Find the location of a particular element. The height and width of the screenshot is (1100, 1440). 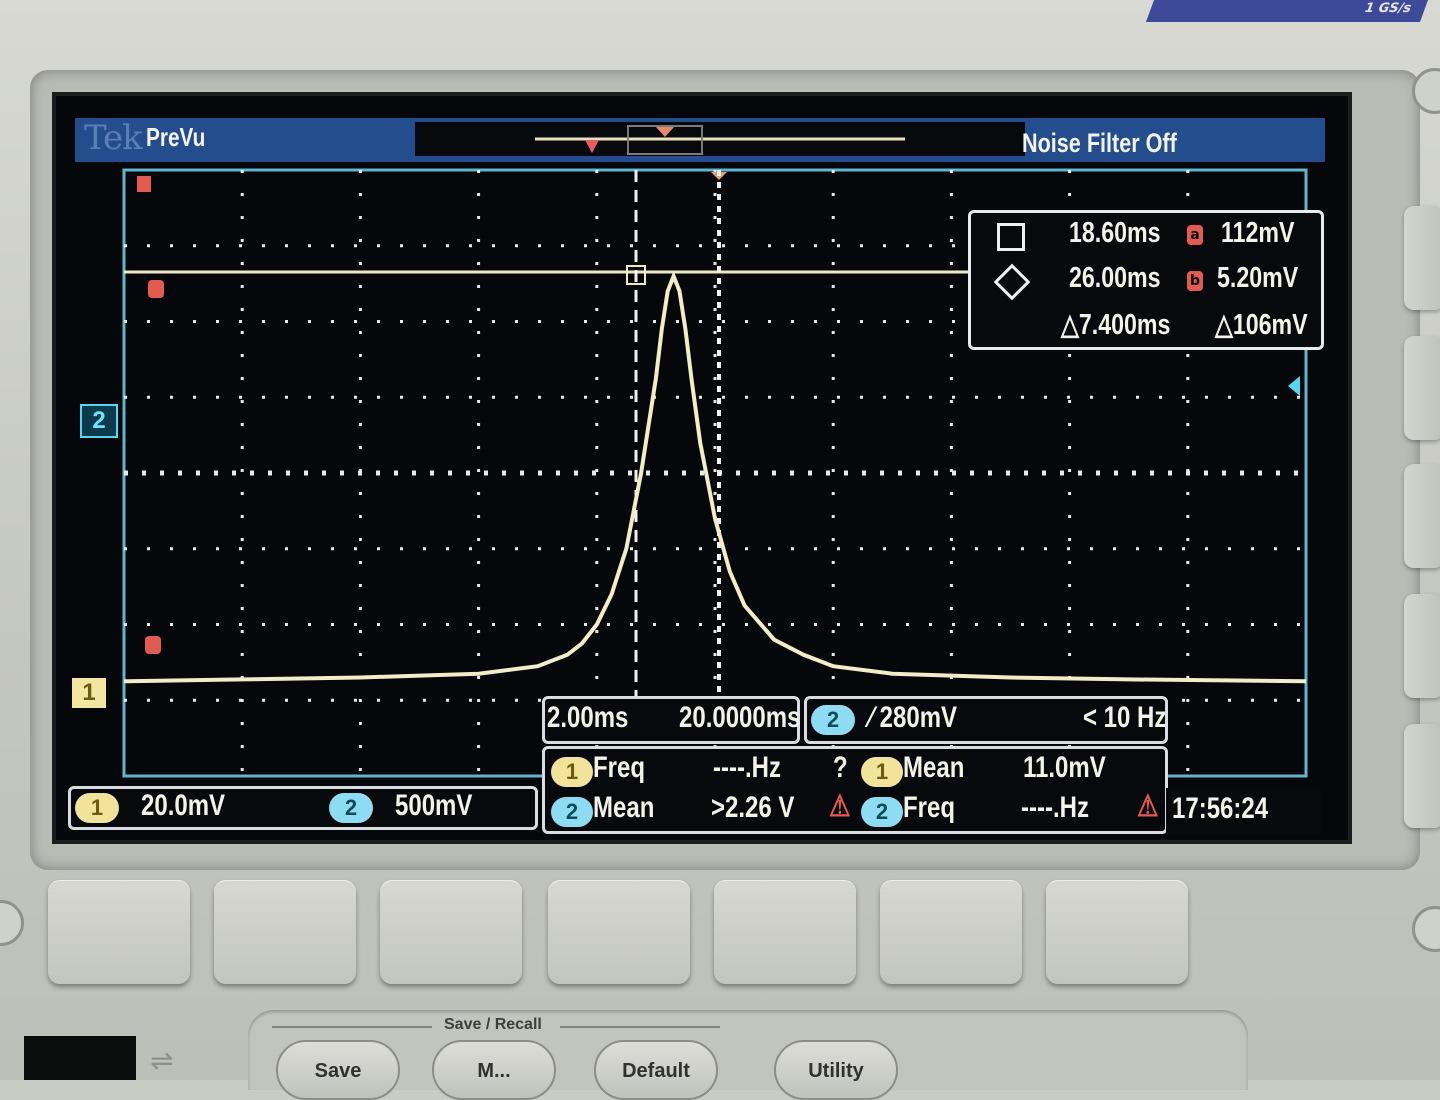

meas2-channel: 1 is located at coordinates (882, 772).